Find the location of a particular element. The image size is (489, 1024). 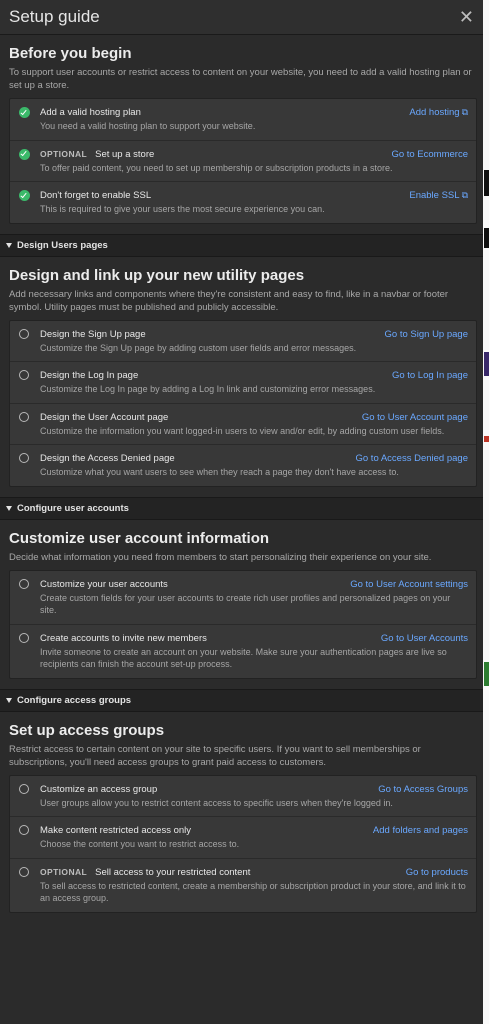

item-title: Design the Access Denied page is located at coordinates (107, 458).